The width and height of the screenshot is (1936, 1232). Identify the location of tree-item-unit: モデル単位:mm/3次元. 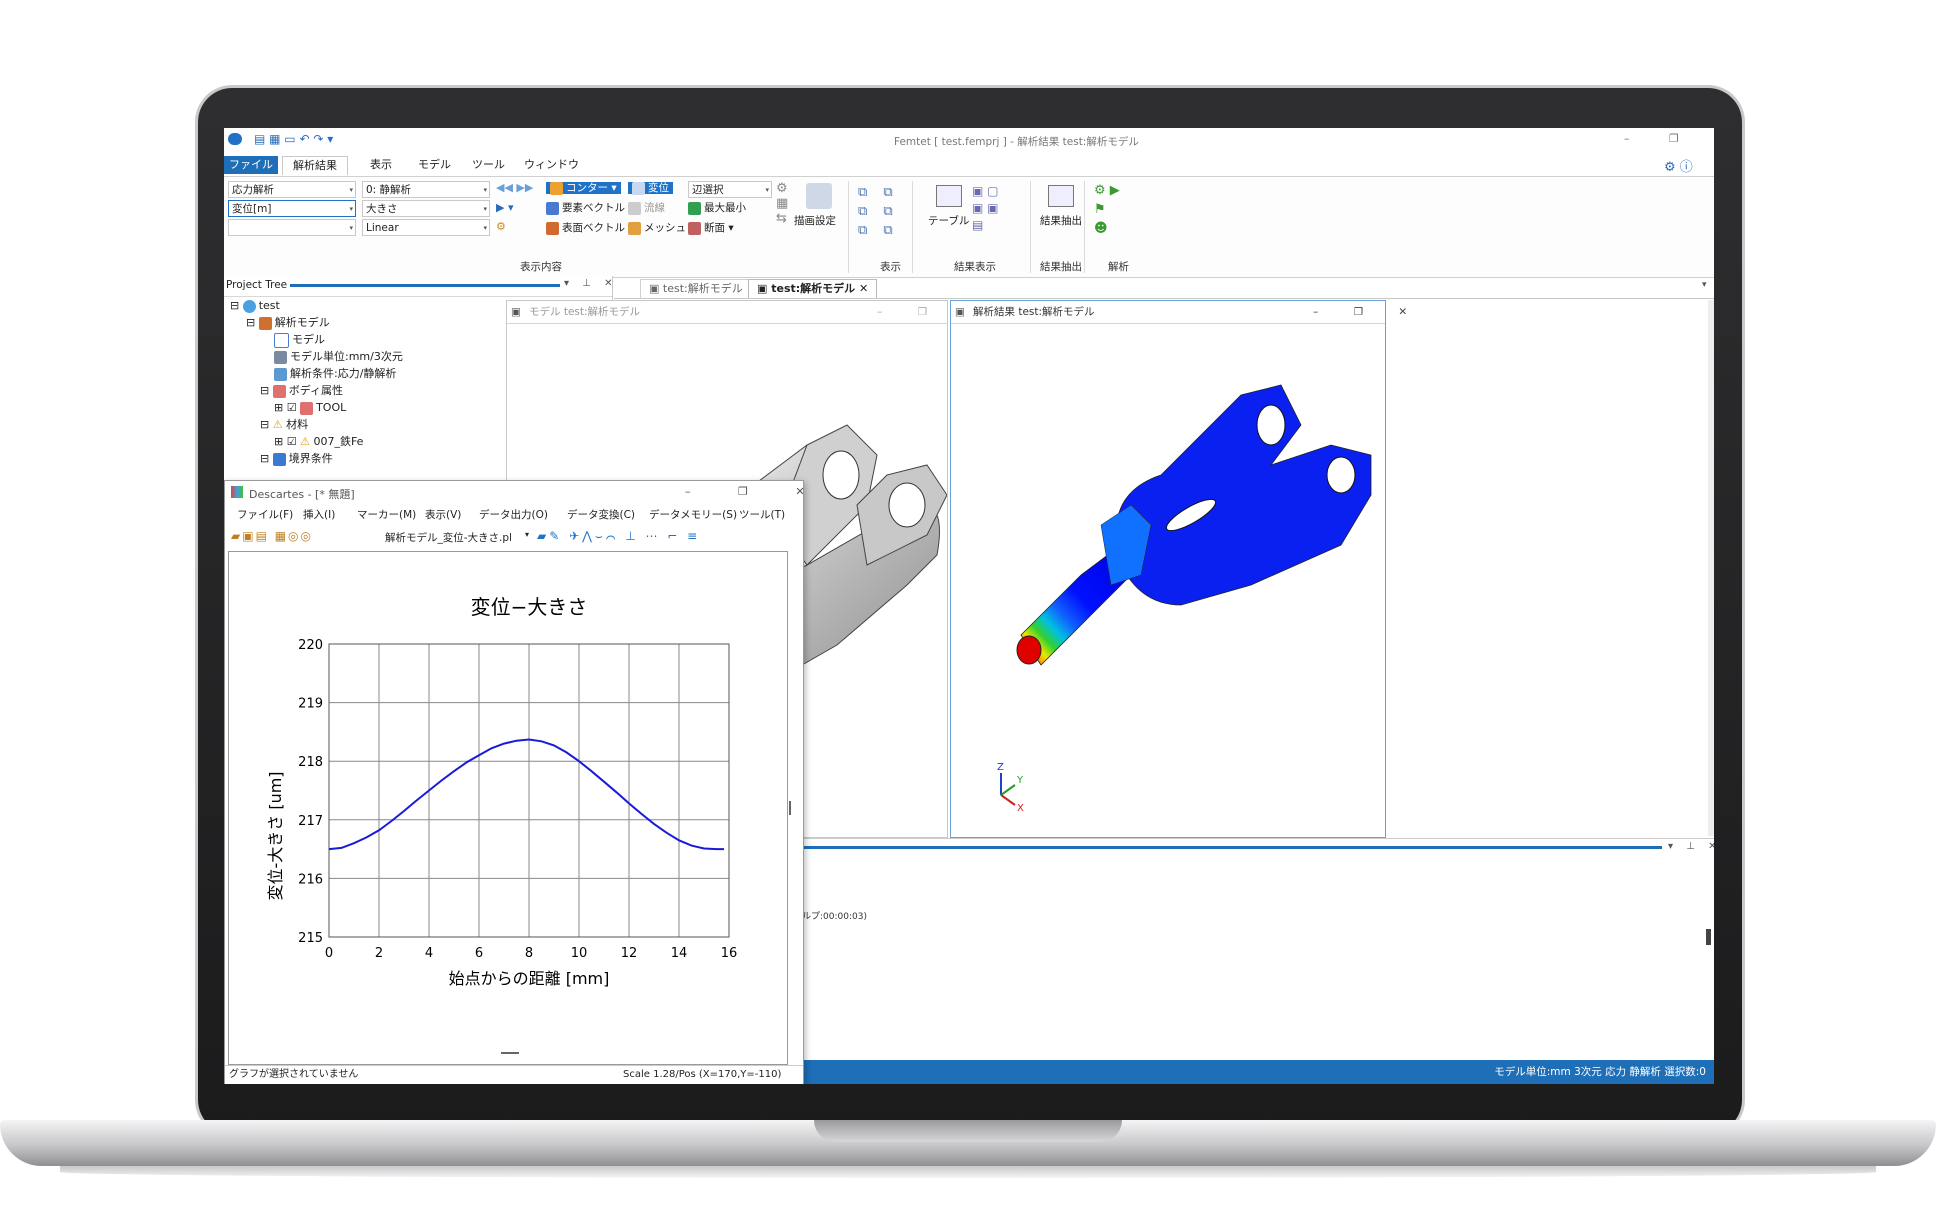
(338, 357).